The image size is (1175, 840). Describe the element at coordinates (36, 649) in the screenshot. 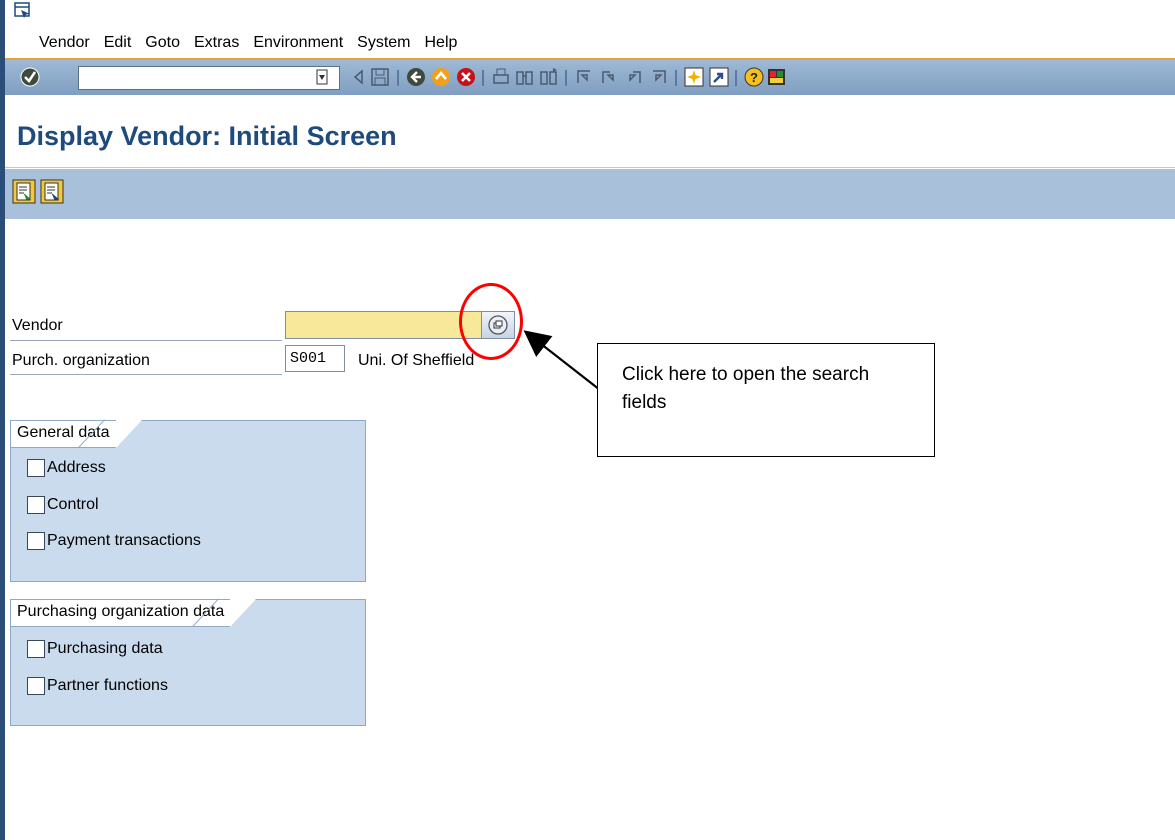

I see `purchasing-data-checkbox` at that location.